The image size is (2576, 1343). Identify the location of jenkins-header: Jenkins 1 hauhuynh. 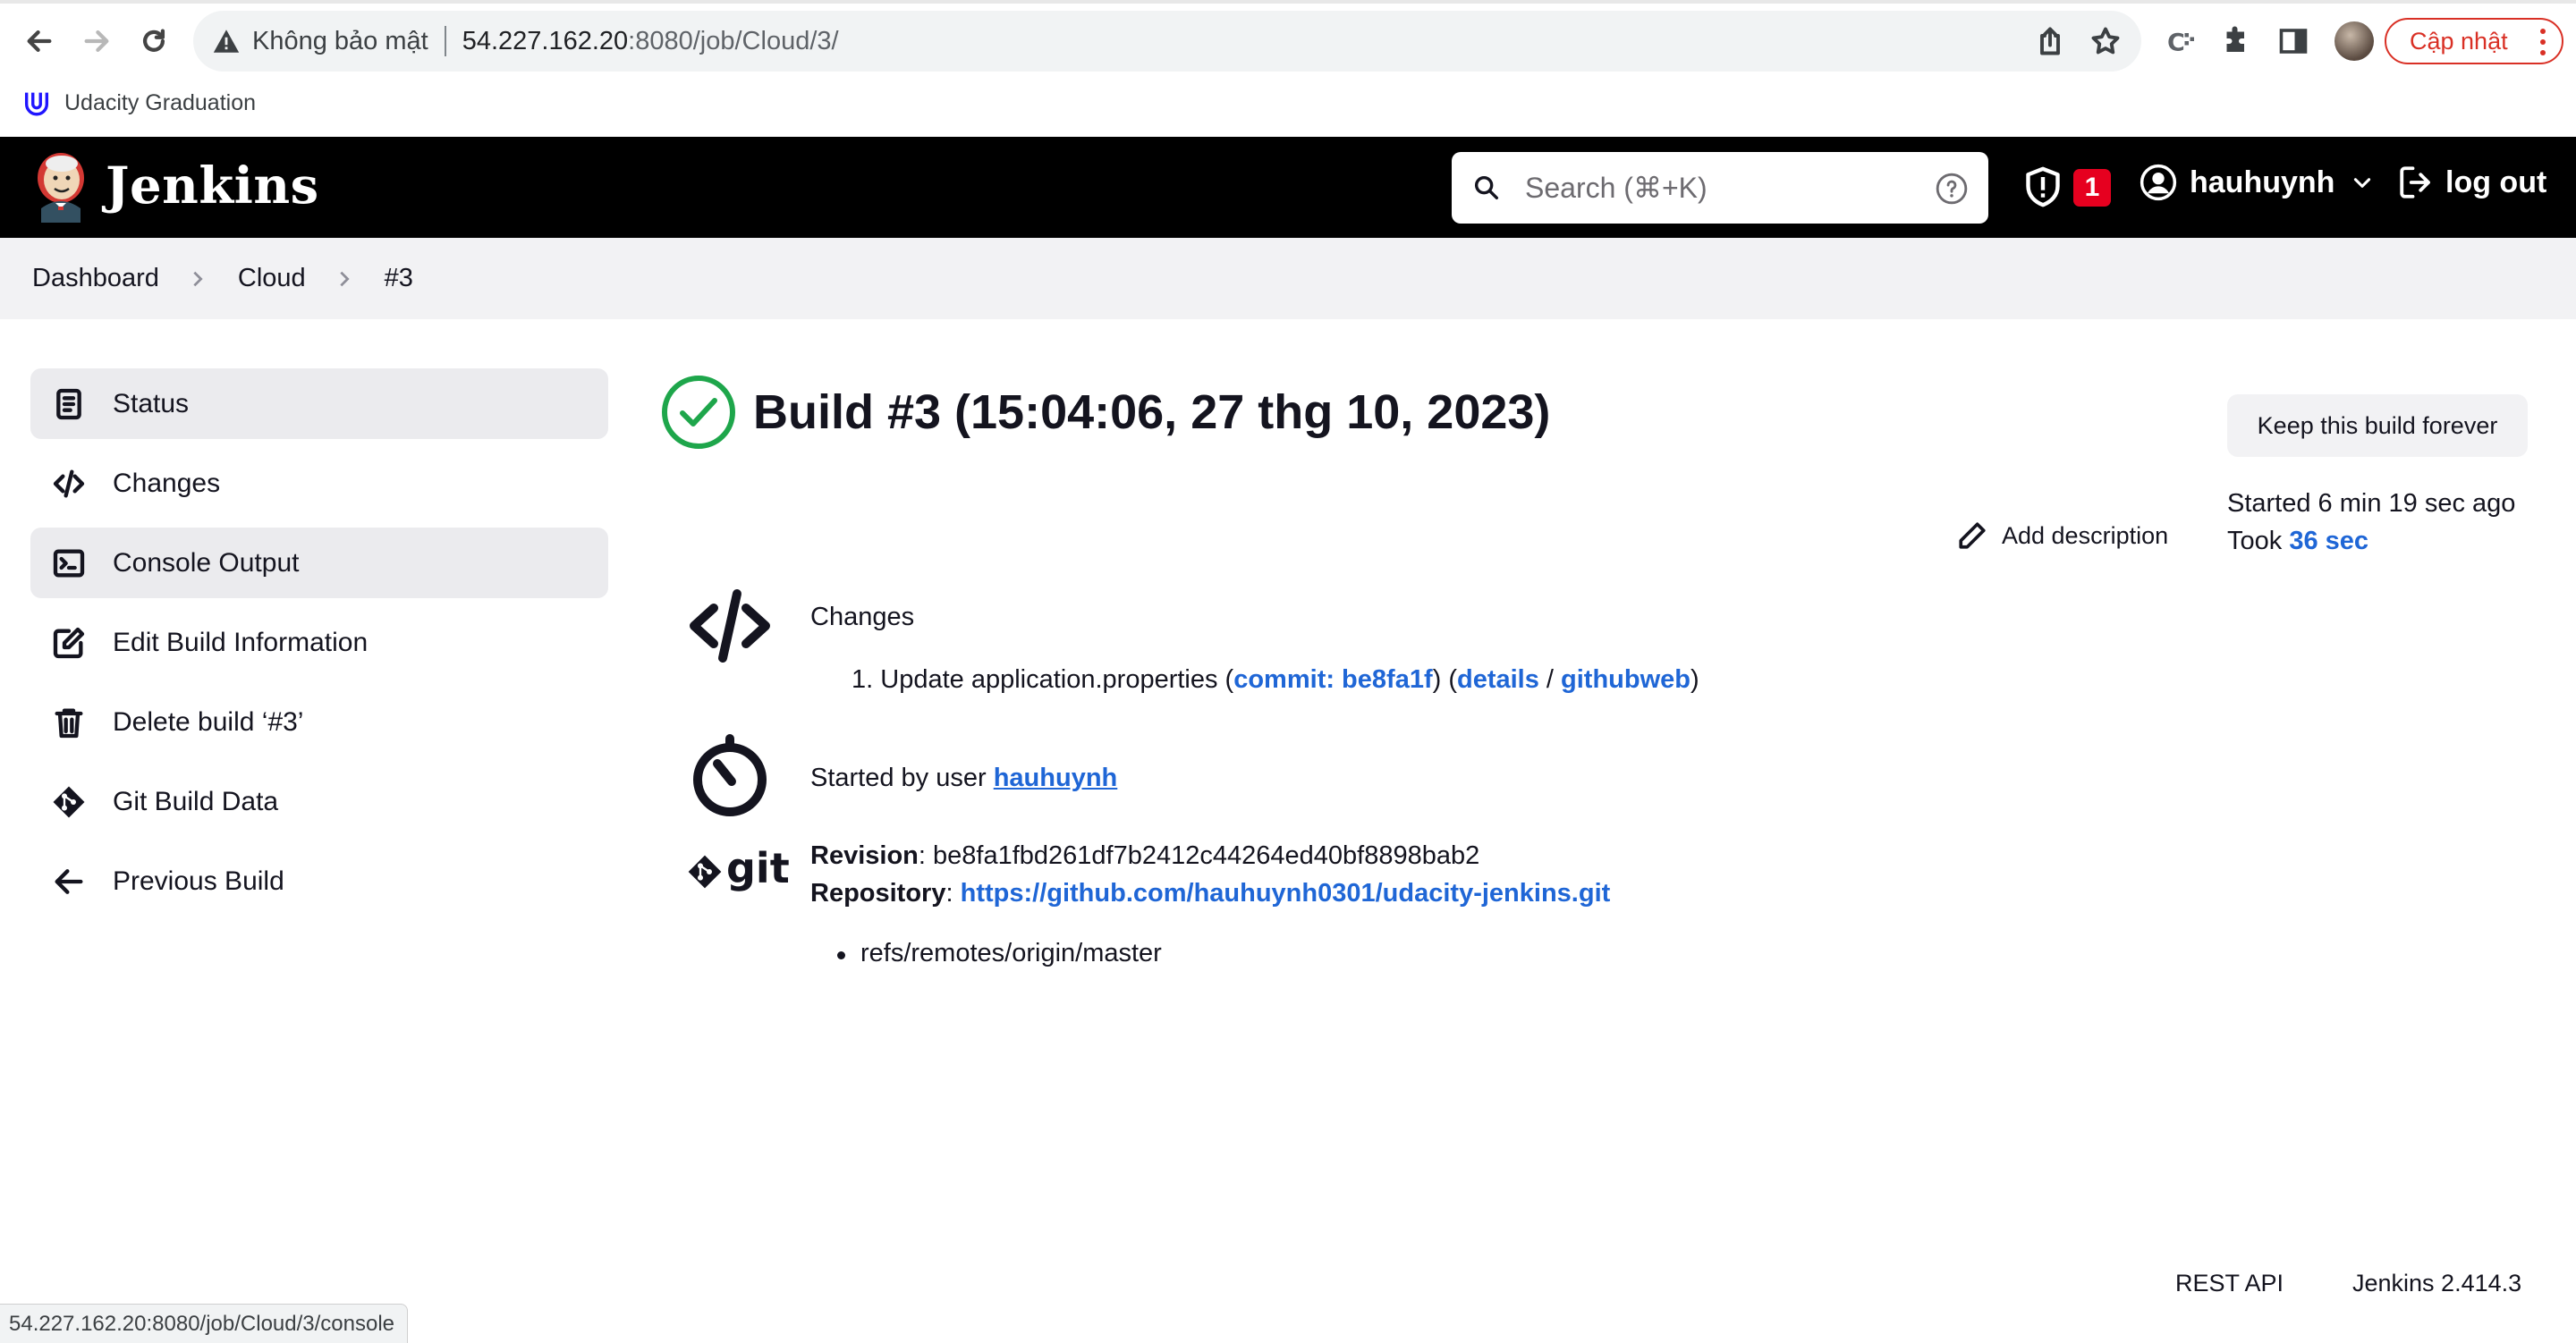
(1288, 187).